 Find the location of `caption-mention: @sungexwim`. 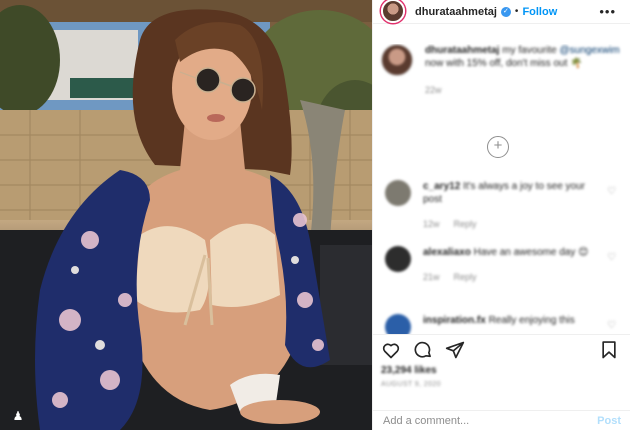

caption-mention: @sungexwim is located at coordinates (590, 50).